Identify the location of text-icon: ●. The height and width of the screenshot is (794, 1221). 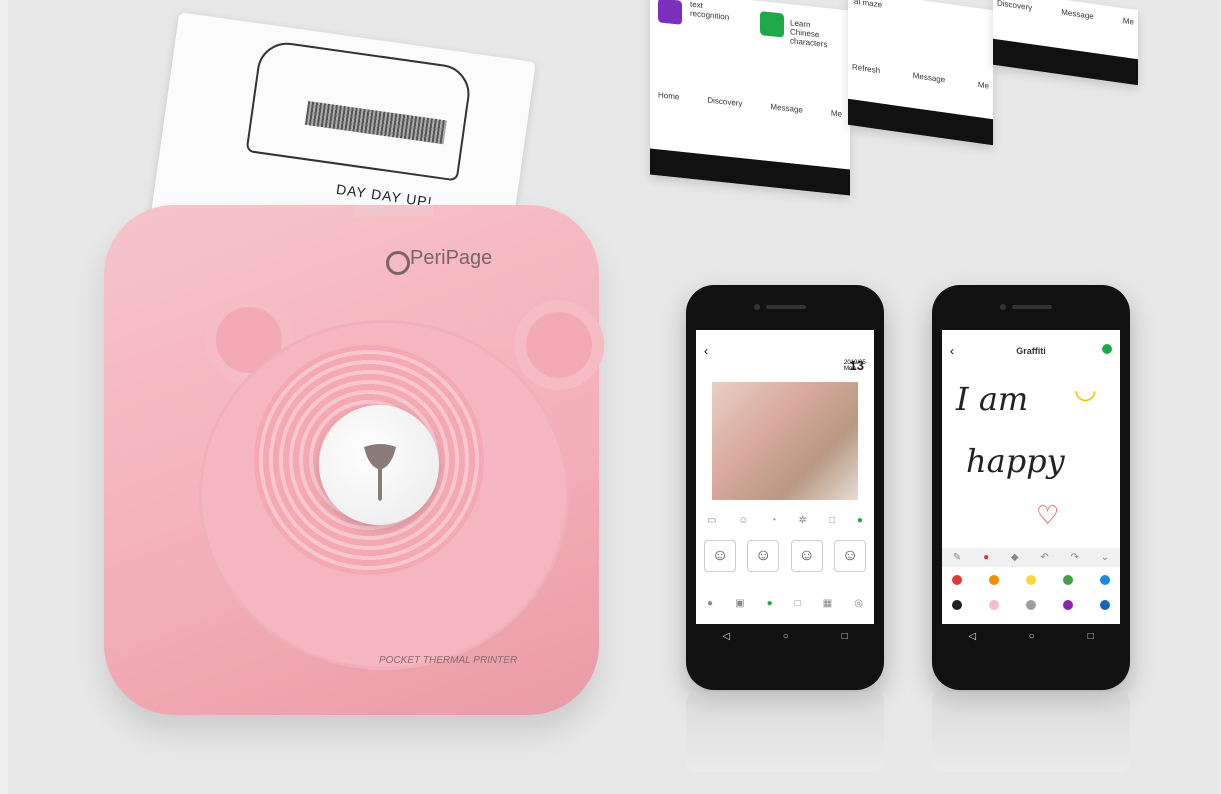
(710, 603).